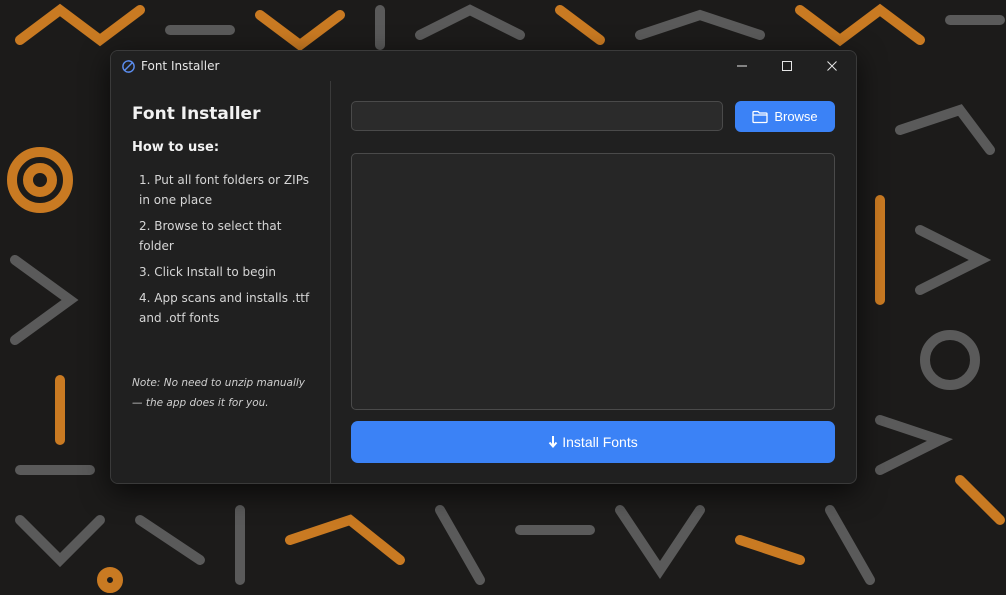  Describe the element at coordinates (760, 116) in the screenshot. I see `folder-icon` at that location.